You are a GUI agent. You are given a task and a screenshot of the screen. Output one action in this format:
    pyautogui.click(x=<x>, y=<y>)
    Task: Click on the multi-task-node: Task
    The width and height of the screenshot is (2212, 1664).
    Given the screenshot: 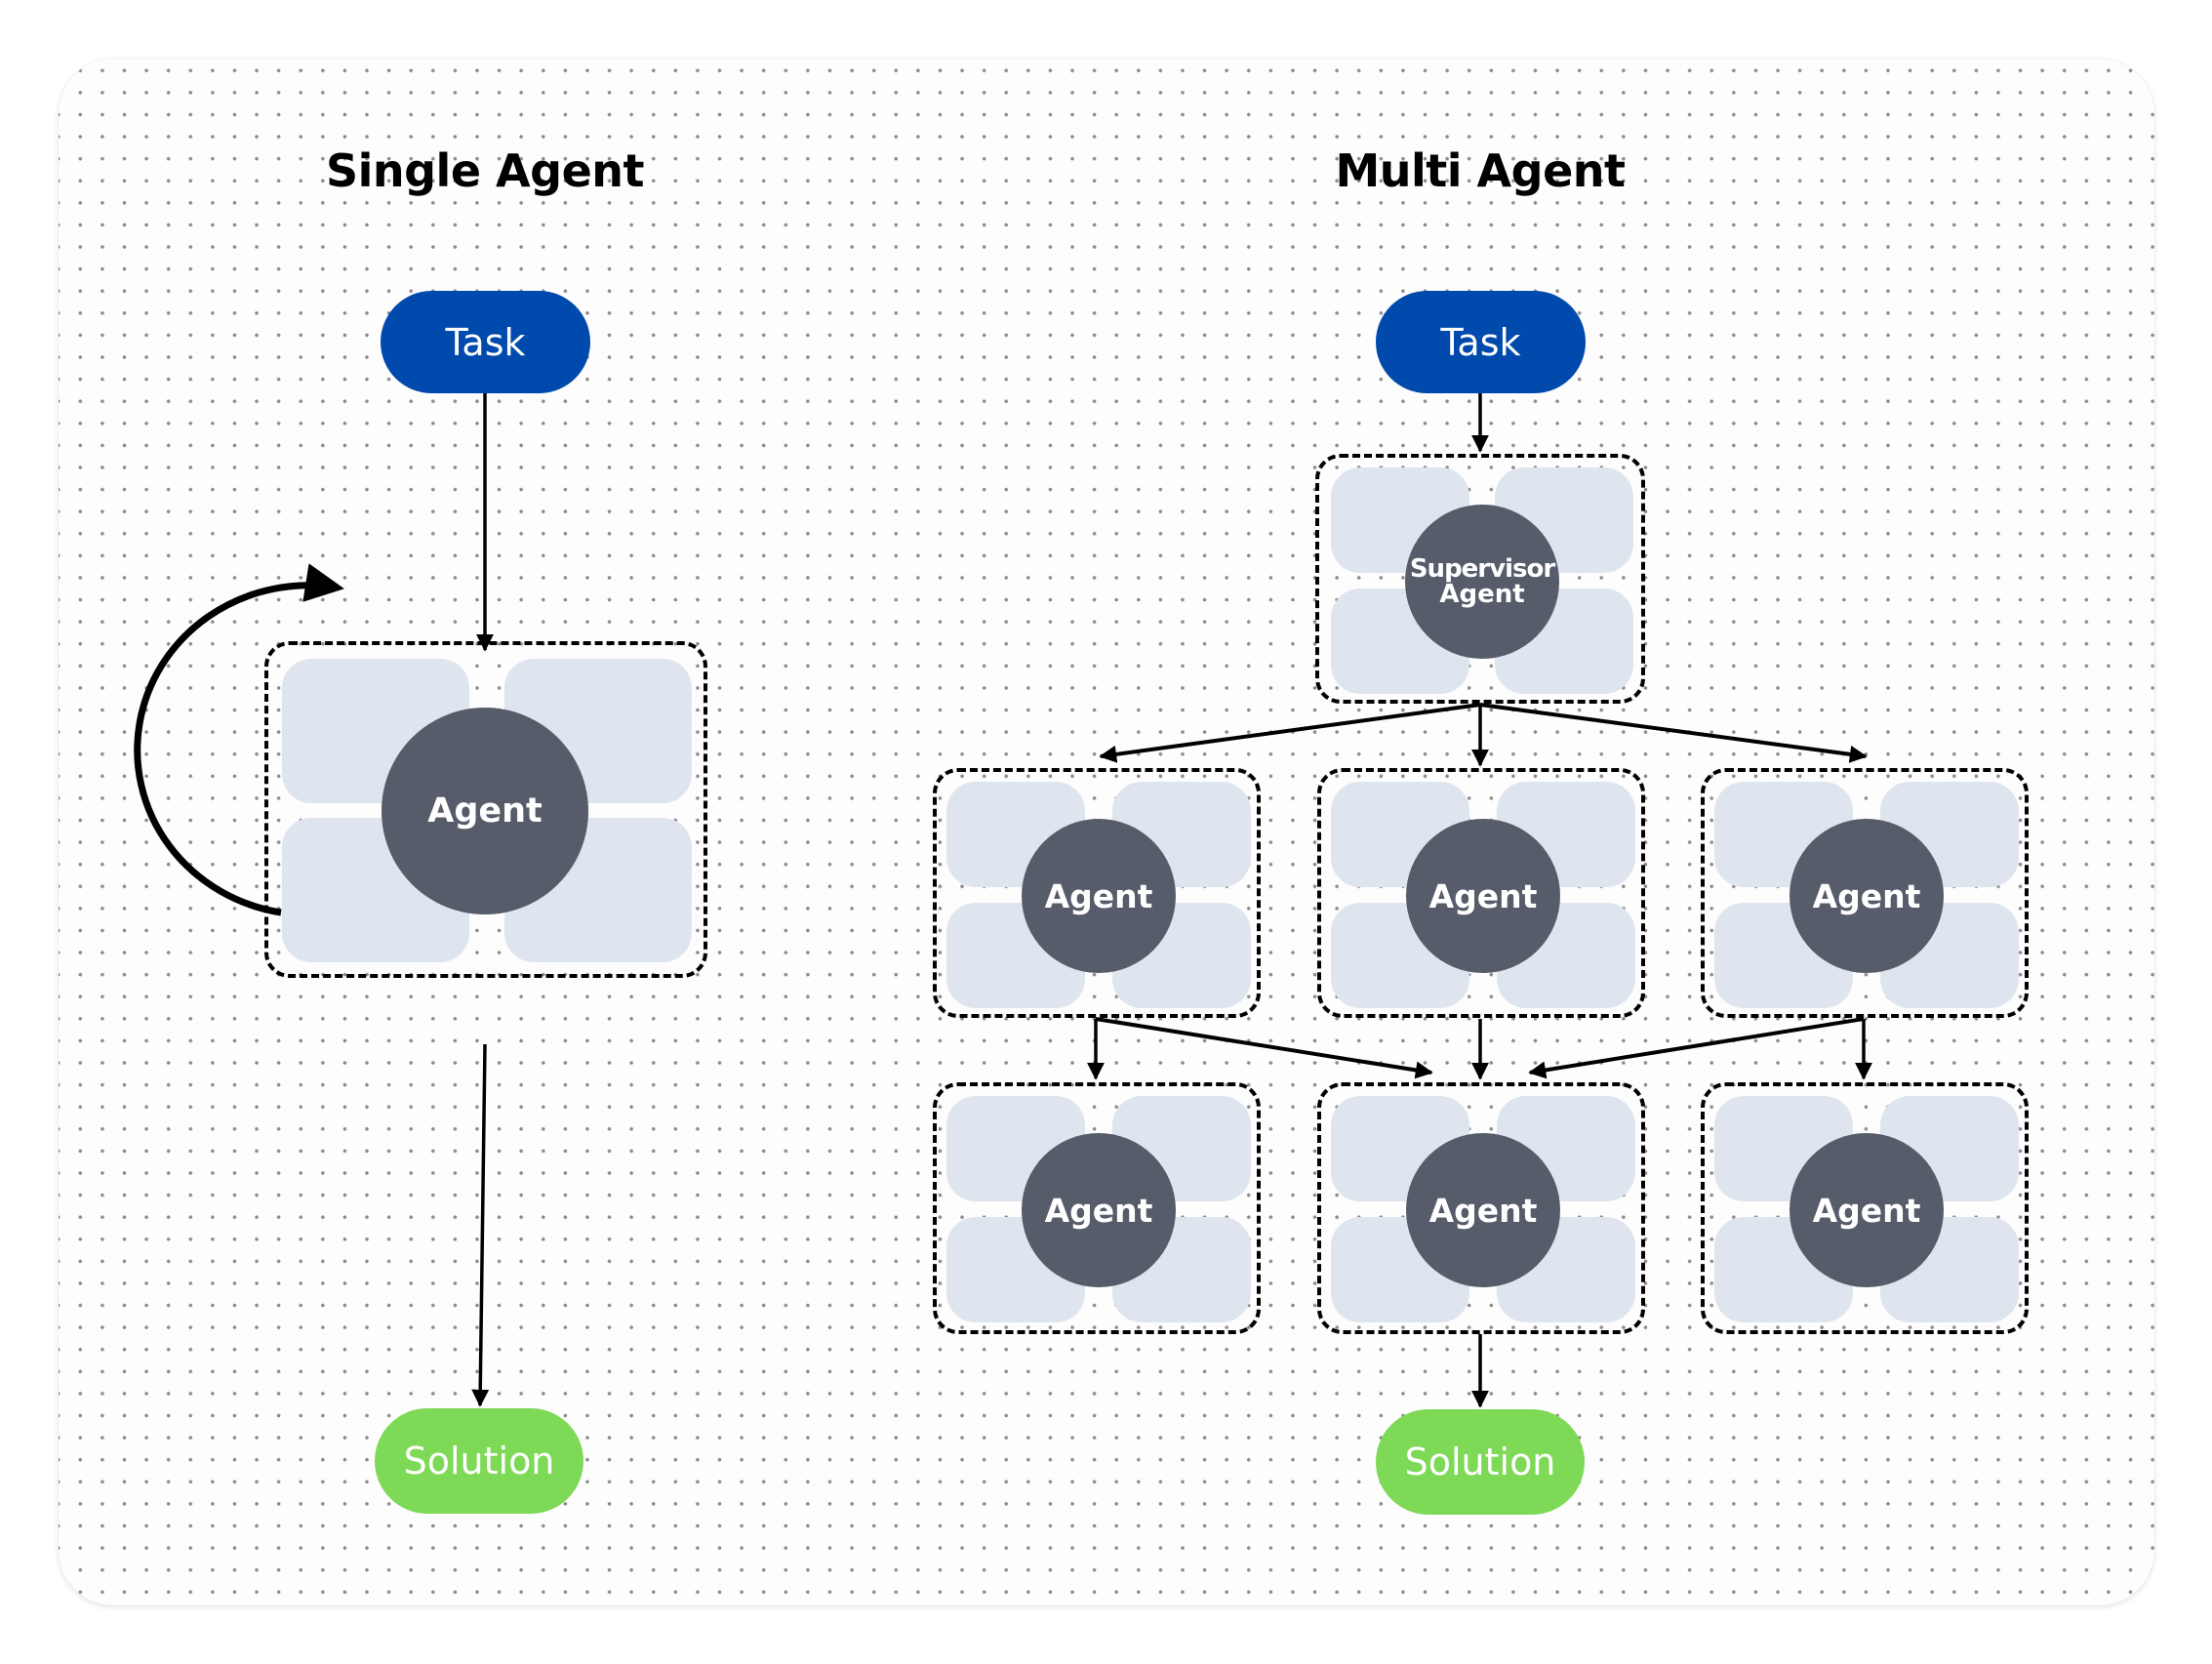 What is the action you would take?
    pyautogui.click(x=1481, y=342)
    